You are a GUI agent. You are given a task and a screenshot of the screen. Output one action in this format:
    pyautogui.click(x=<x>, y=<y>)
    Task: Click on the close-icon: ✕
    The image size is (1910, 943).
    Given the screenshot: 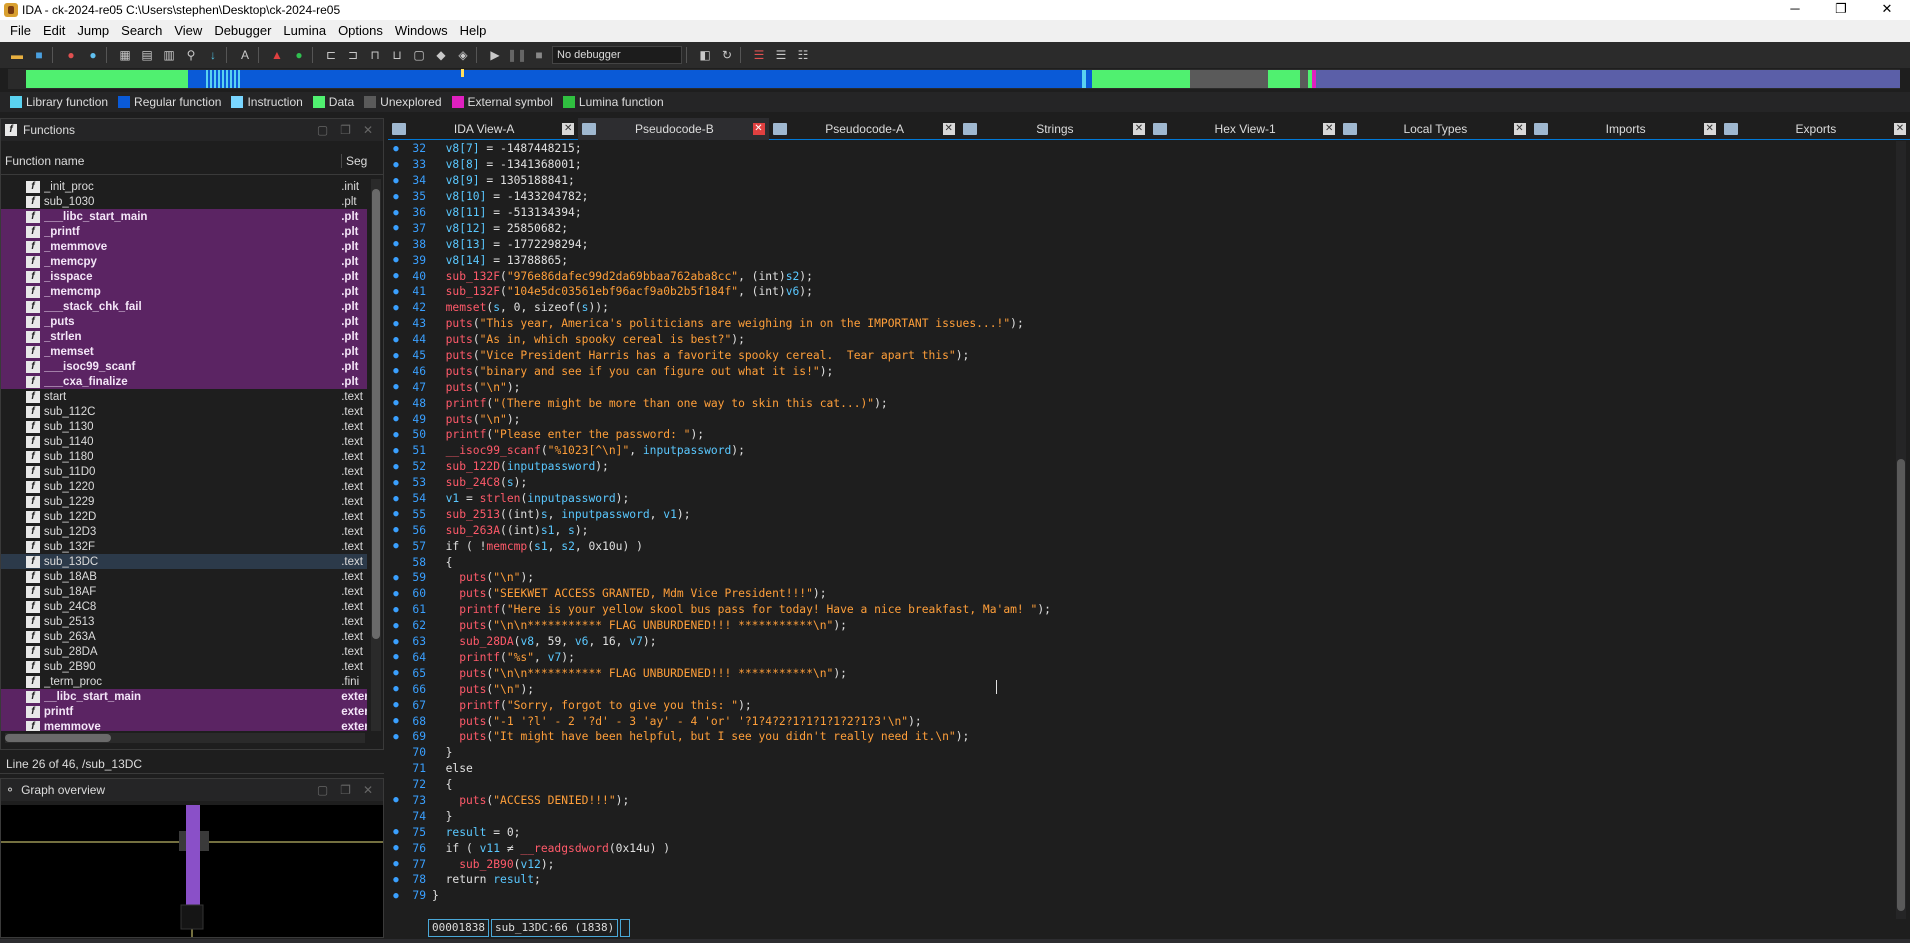 What is the action you would take?
    pyautogui.click(x=368, y=790)
    